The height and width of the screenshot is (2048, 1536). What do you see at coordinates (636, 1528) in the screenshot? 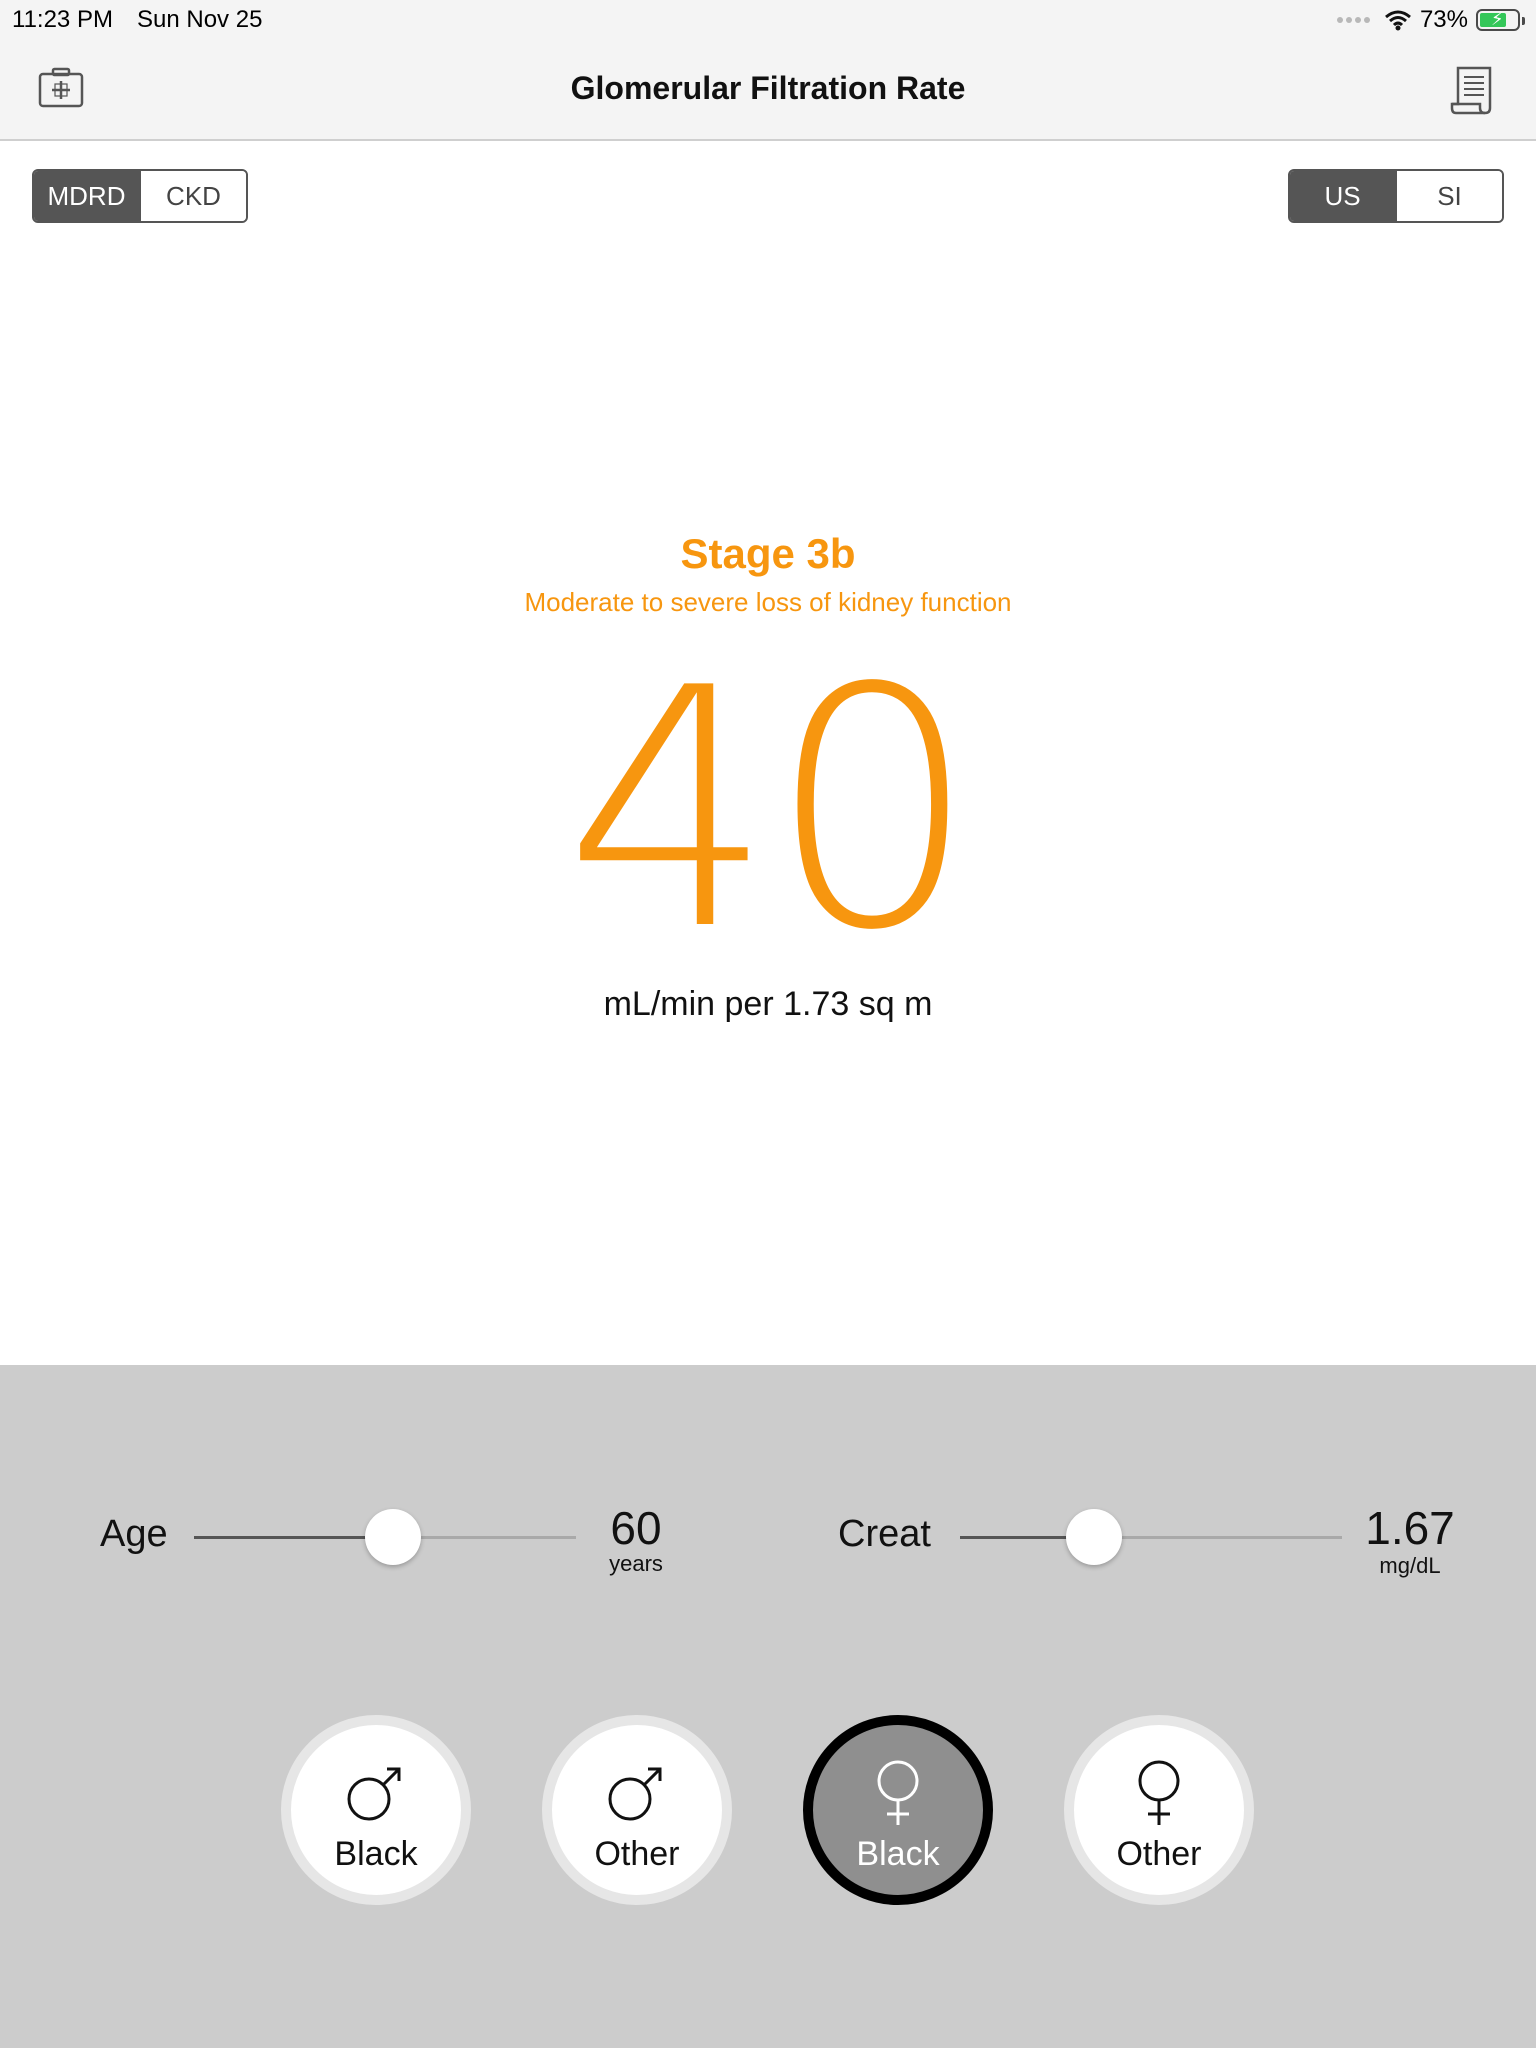
I see `age-value: 60` at bounding box center [636, 1528].